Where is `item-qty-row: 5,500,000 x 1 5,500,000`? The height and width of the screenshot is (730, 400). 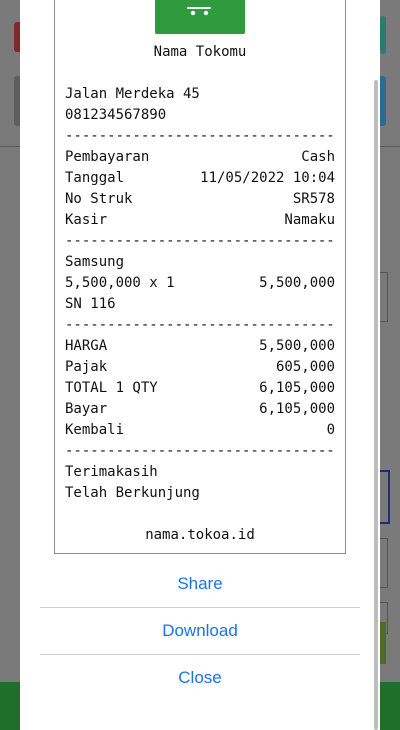 item-qty-row: 5,500,000 x 1 5,500,000 is located at coordinates (200, 283).